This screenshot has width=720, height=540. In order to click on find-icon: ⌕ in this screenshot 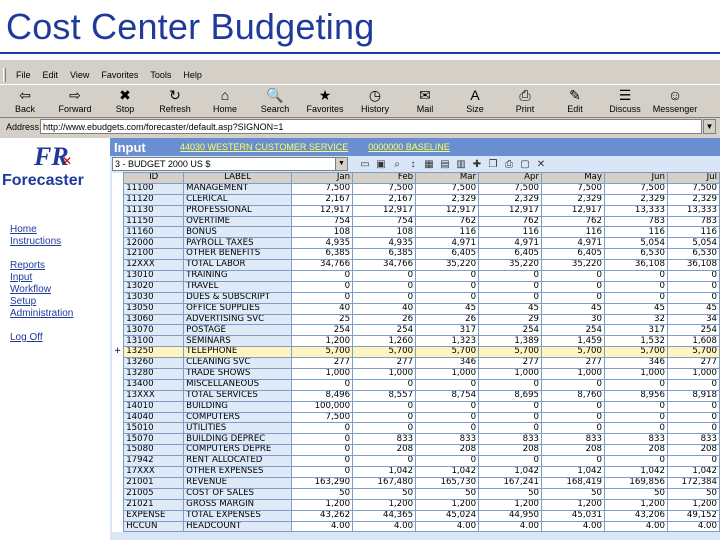, I will do `click(397, 164)`.